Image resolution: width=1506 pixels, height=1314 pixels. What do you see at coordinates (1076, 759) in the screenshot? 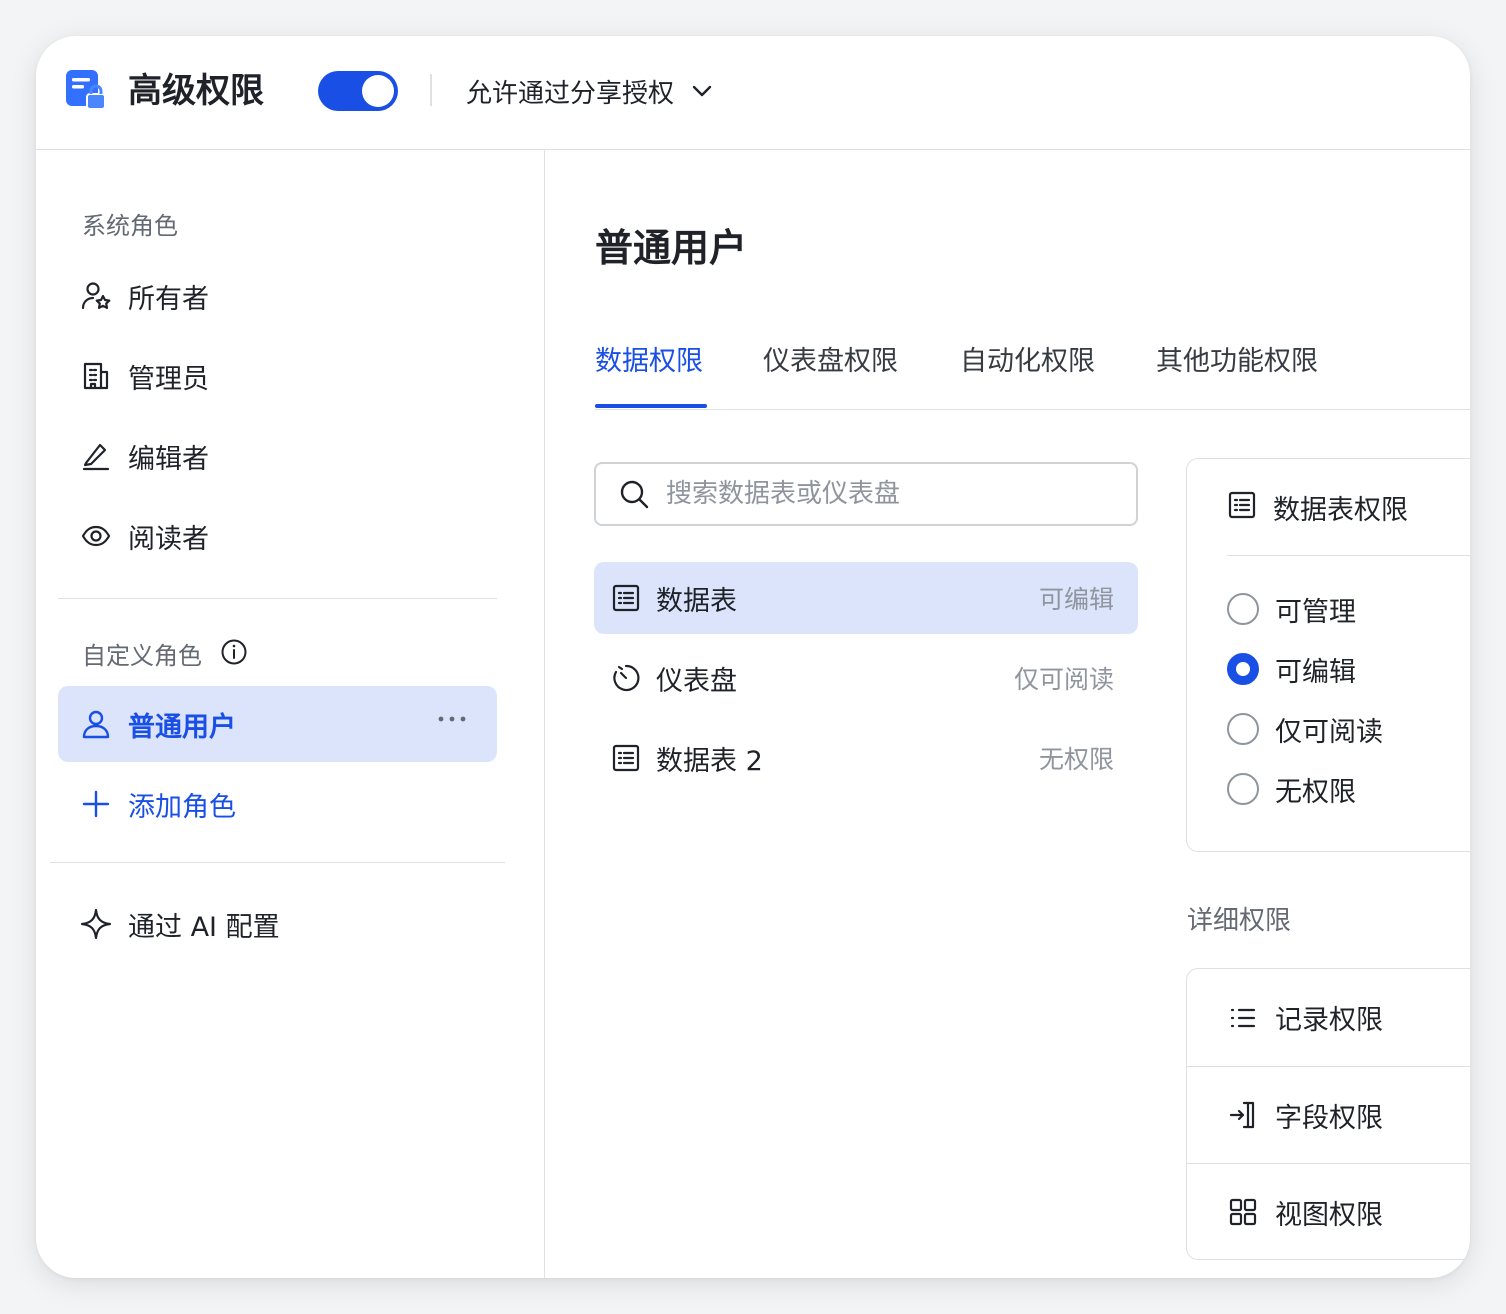
I see `resource-permission: 无权限` at bounding box center [1076, 759].